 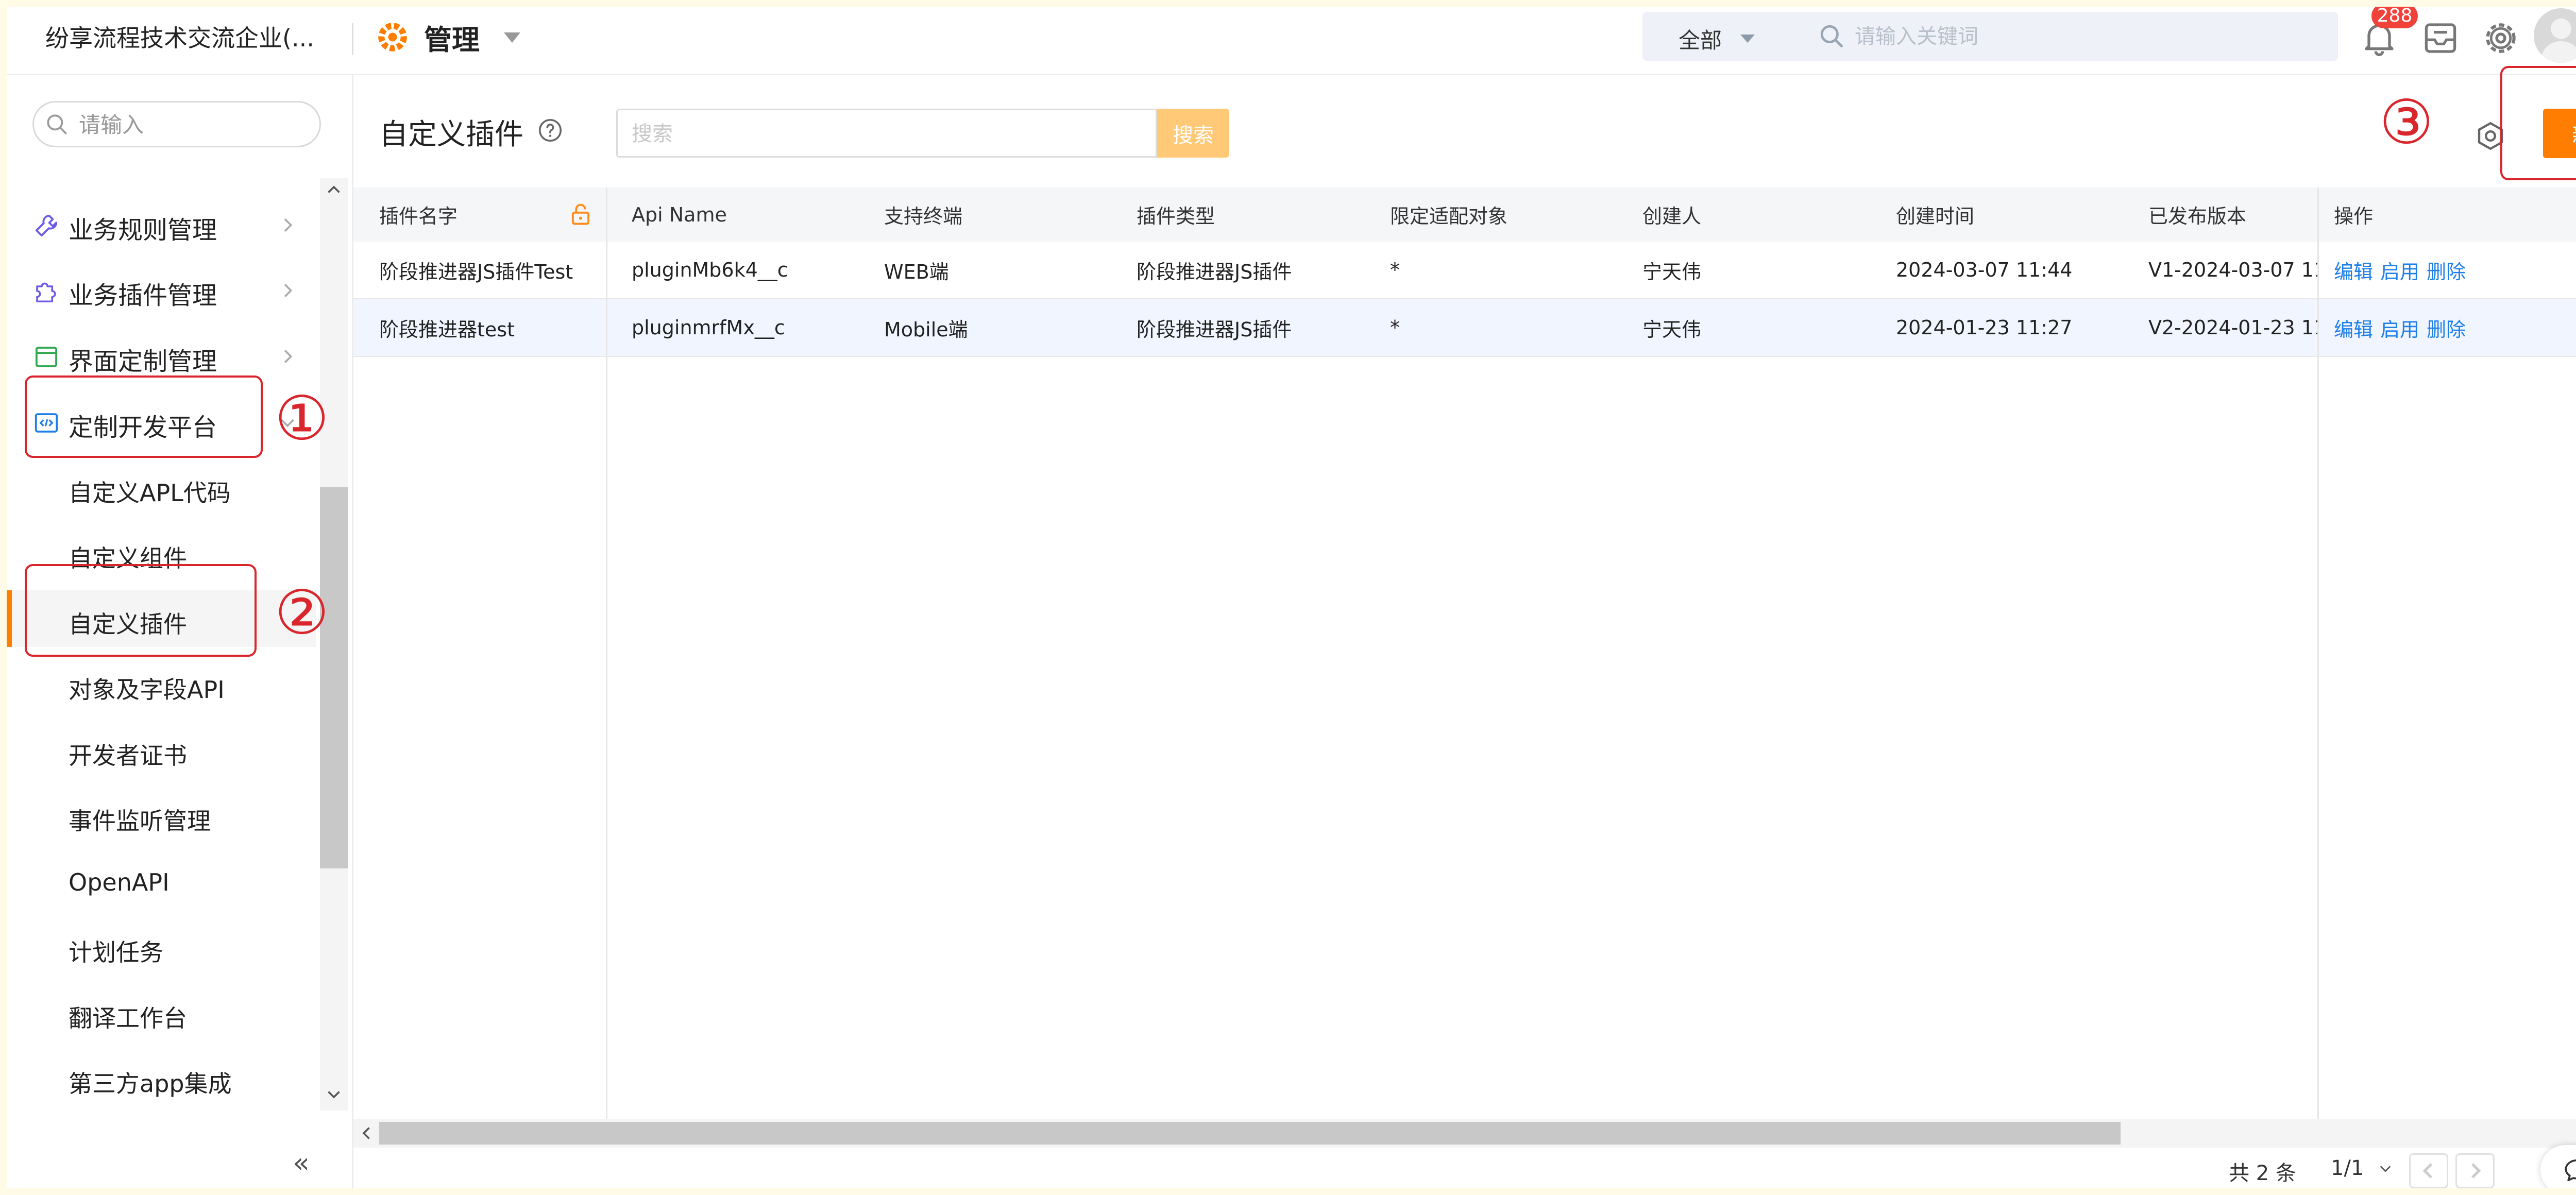 What do you see at coordinates (46, 225) in the screenshot?
I see `wrench-icon` at bounding box center [46, 225].